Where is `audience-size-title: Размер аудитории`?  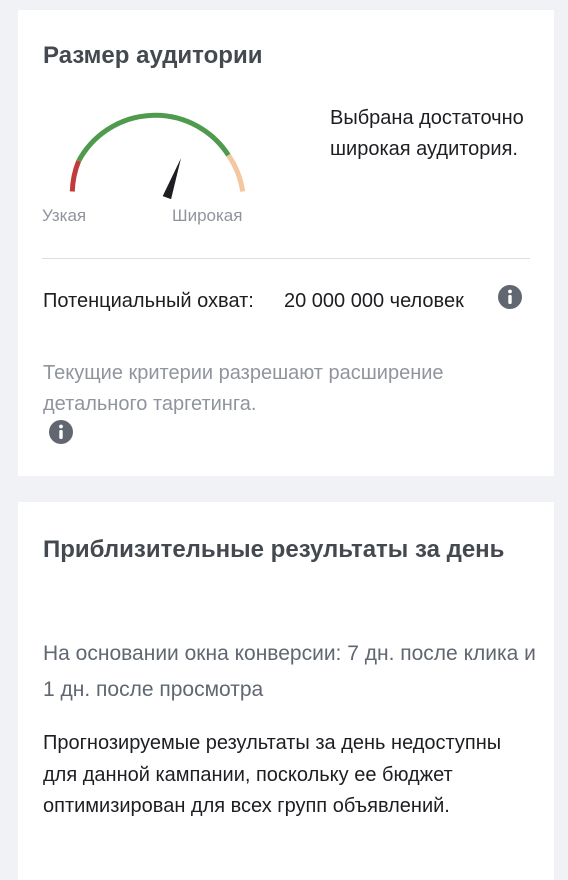
audience-size-title: Размер аудитории is located at coordinates (153, 55).